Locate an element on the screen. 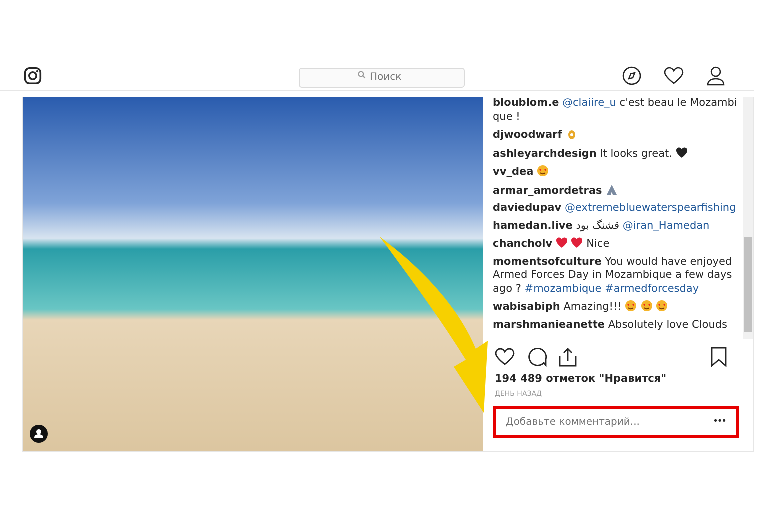  camera-logo-icon is located at coordinates (33, 76).